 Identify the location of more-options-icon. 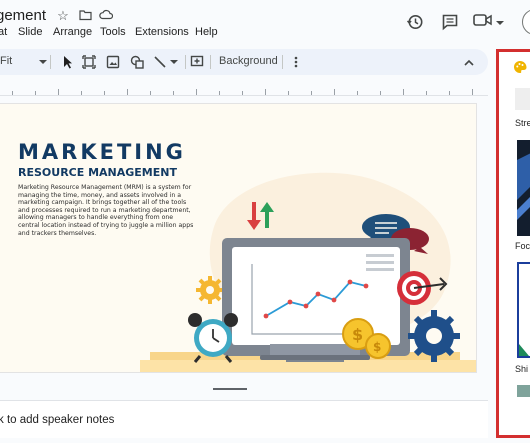
(296, 62).